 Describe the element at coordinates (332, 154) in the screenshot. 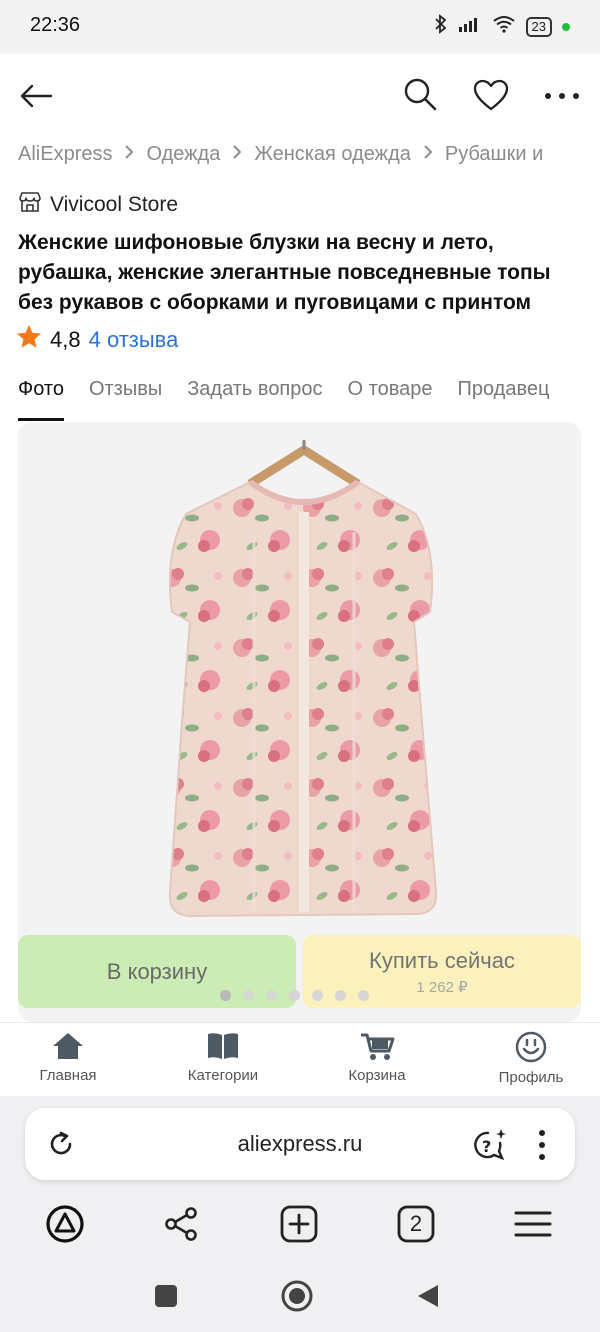

I see `breadcrumb-item-womens-clothing: Женская одежда` at that location.